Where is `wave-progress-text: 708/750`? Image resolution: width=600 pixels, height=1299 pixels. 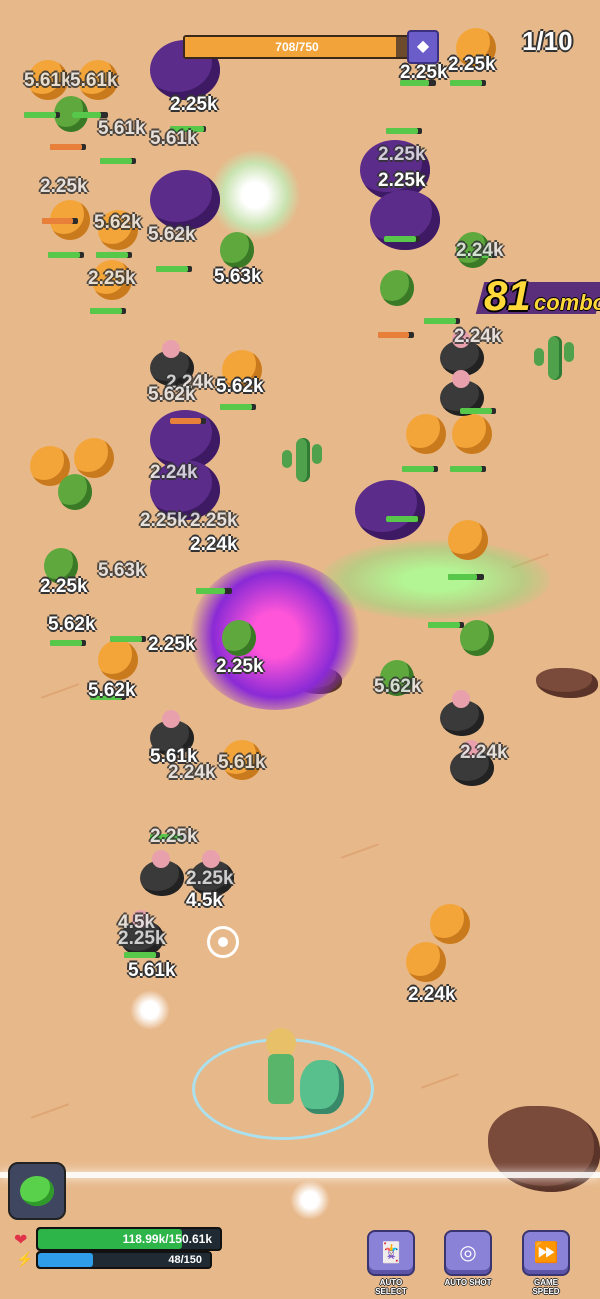 wave-progress-text: 708/750 is located at coordinates (297, 47).